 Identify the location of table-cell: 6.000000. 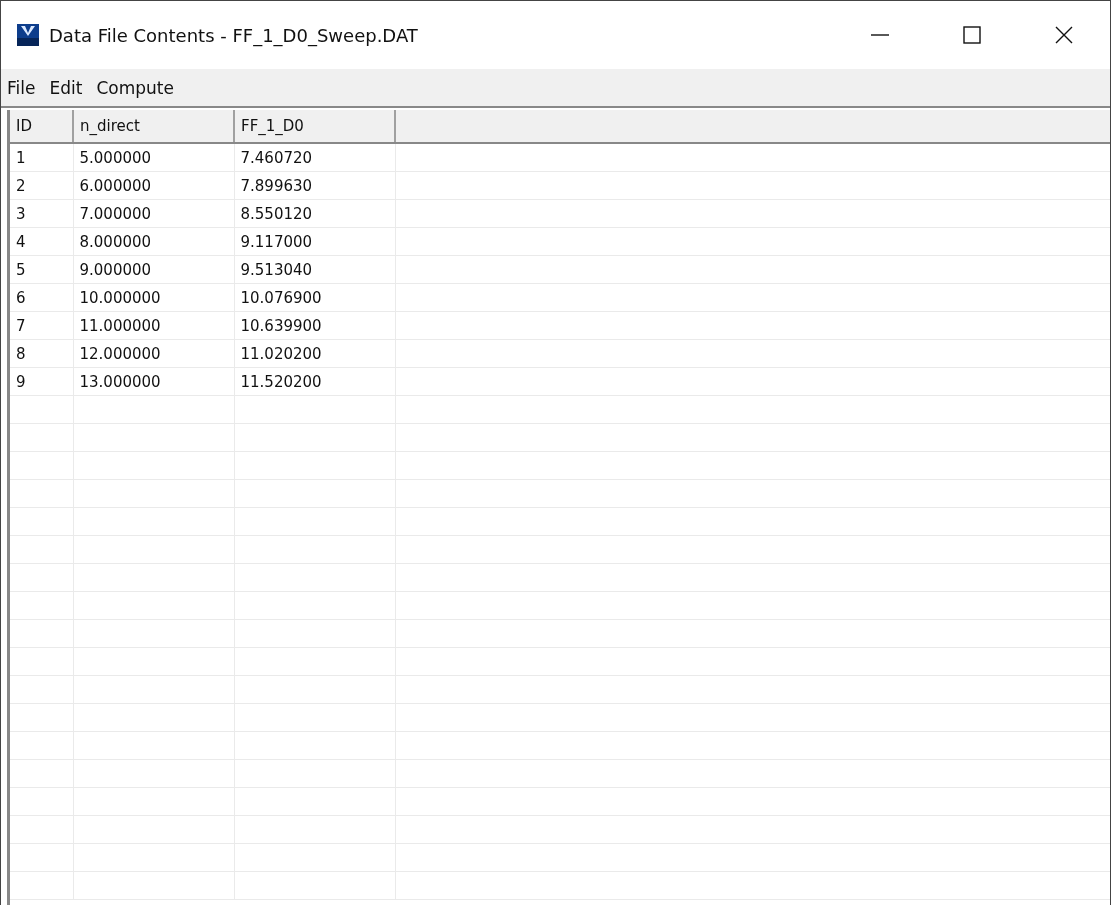
(153, 185).